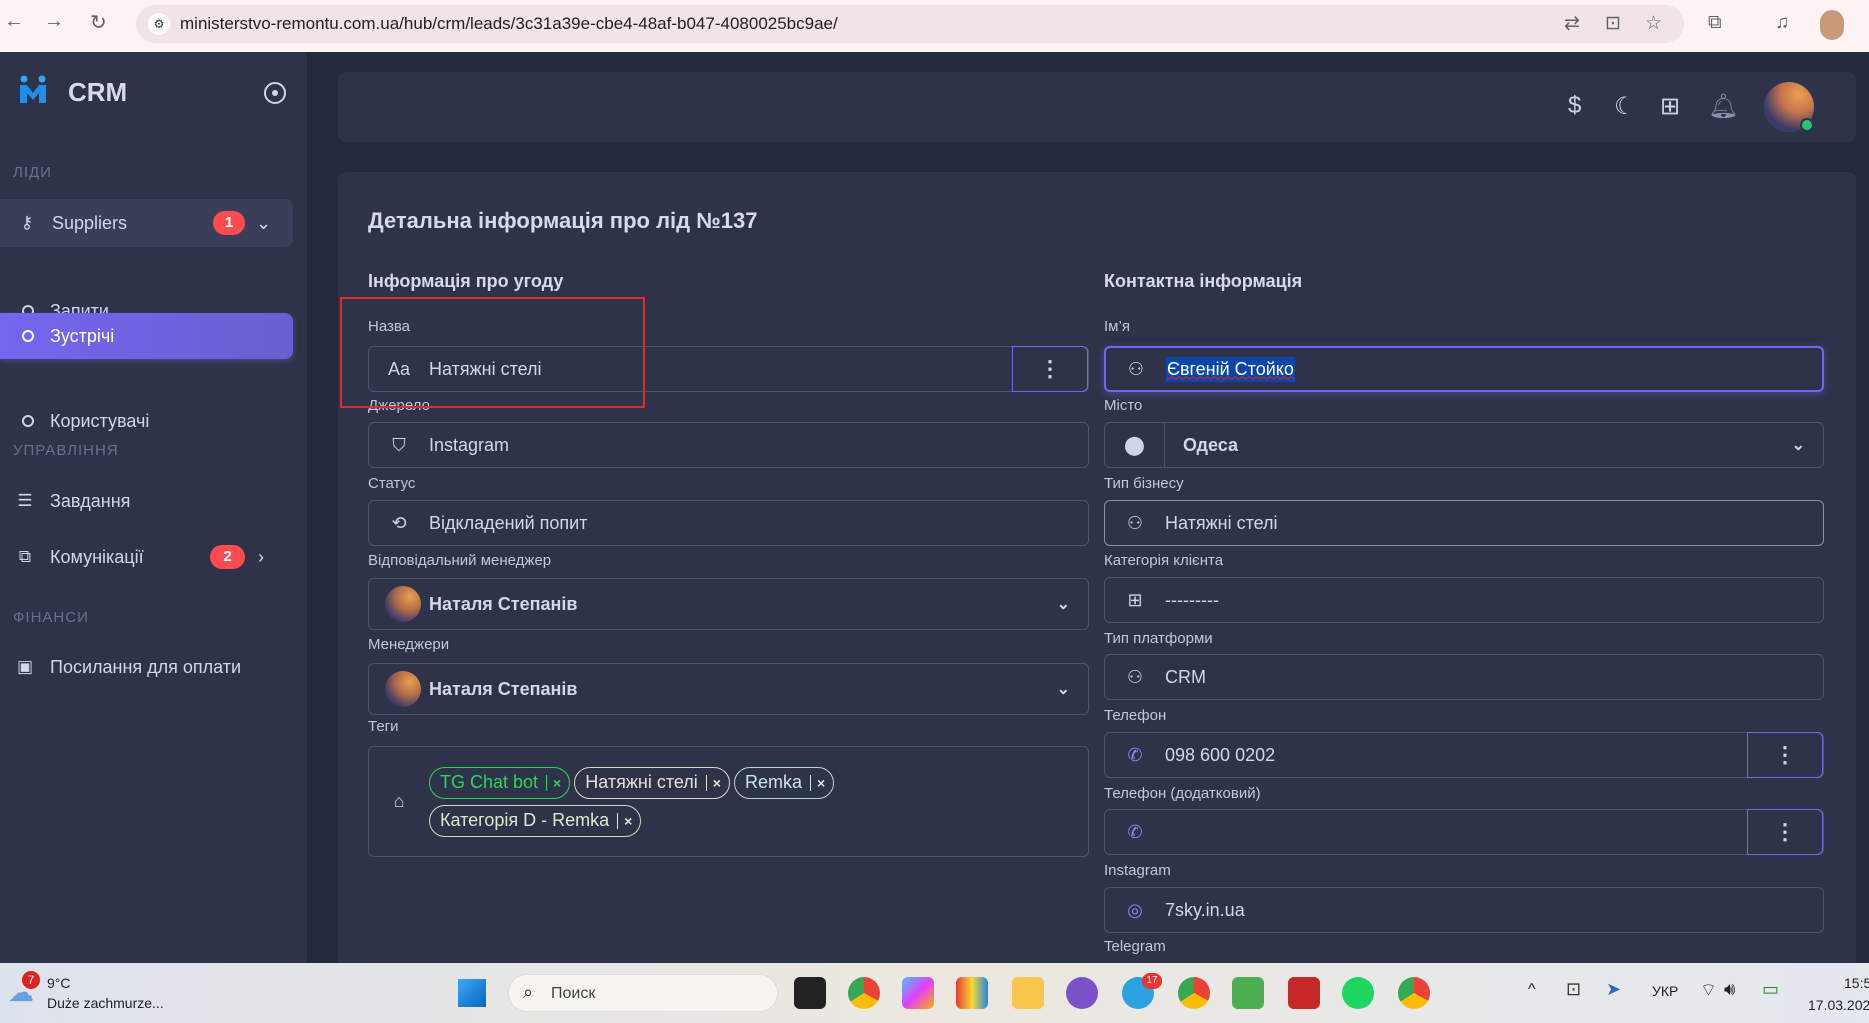  What do you see at coordinates (1182, 793) in the screenshot?
I see `phone2-label: Телефон (додатковий)` at bounding box center [1182, 793].